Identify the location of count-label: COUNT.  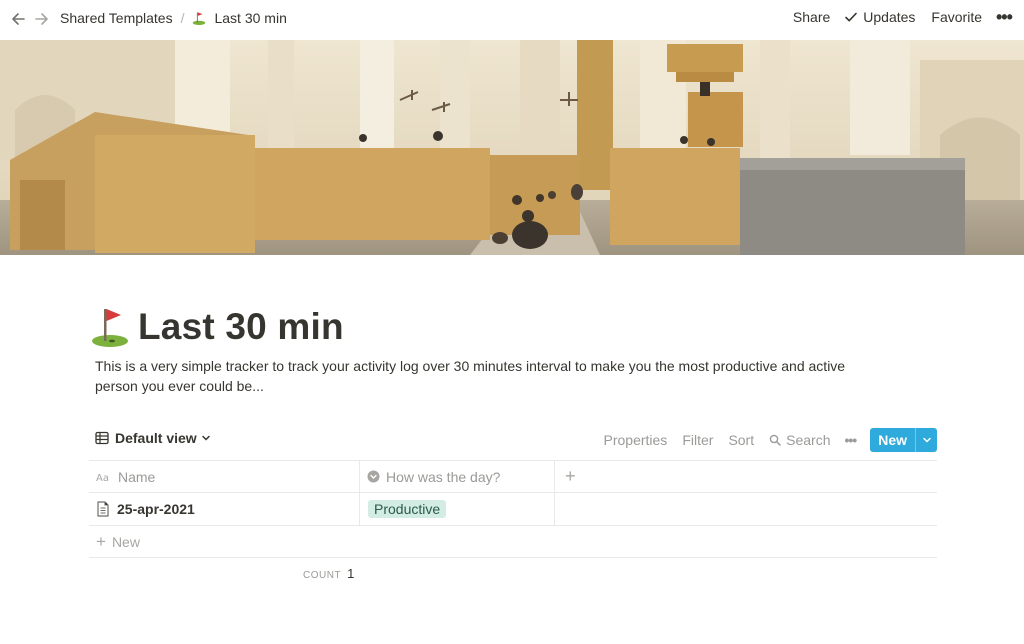
(322, 575).